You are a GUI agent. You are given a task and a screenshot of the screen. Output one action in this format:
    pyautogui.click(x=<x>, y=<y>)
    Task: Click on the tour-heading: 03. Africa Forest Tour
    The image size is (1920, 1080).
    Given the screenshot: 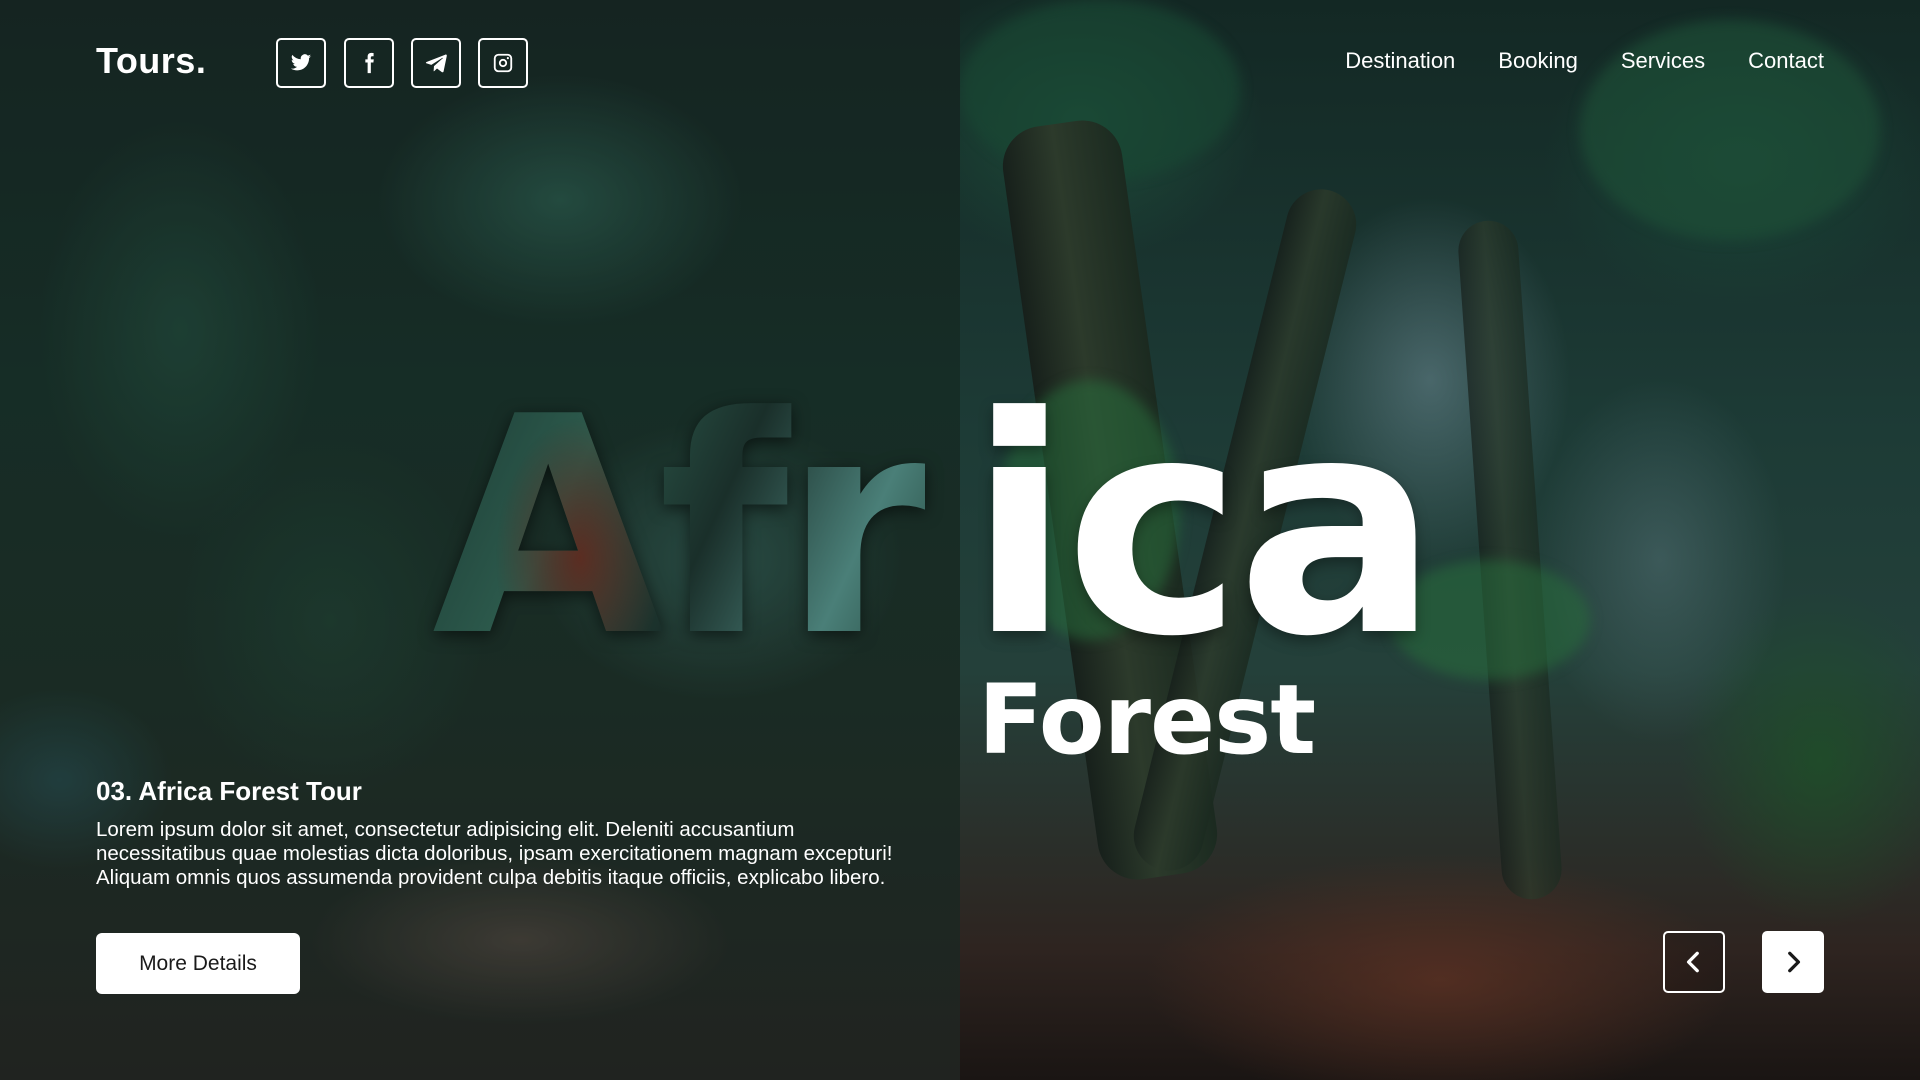 What is the action you would take?
    pyautogui.click(x=229, y=791)
    